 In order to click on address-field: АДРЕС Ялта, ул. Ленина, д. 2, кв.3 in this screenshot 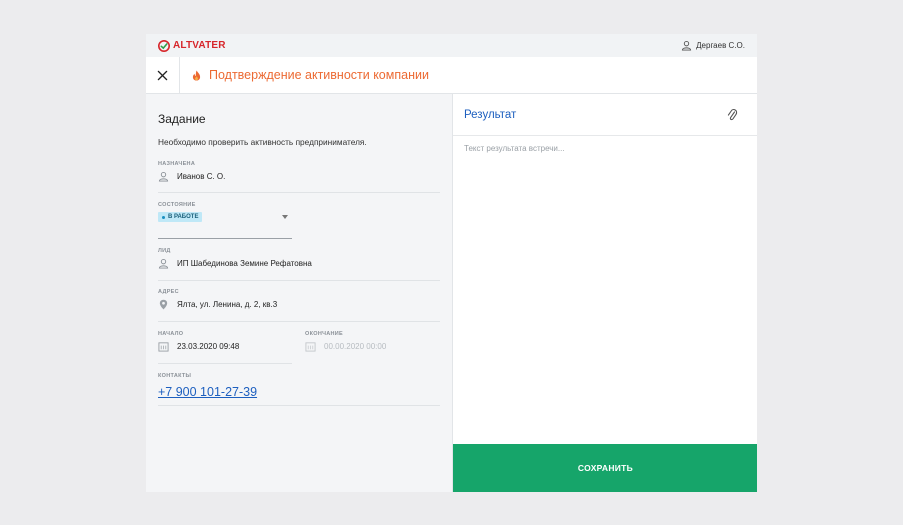, I will do `click(299, 305)`.